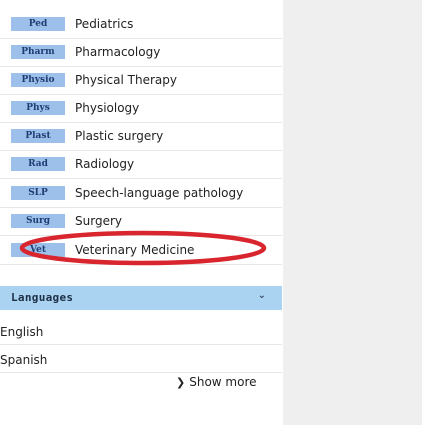 Image resolution: width=422 pixels, height=425 pixels. I want to click on specialty-item-speech-language-pathology: SLP Speech-language pathology, so click(141, 193).